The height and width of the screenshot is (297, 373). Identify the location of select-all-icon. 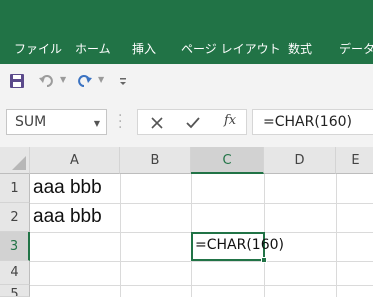
(19, 163).